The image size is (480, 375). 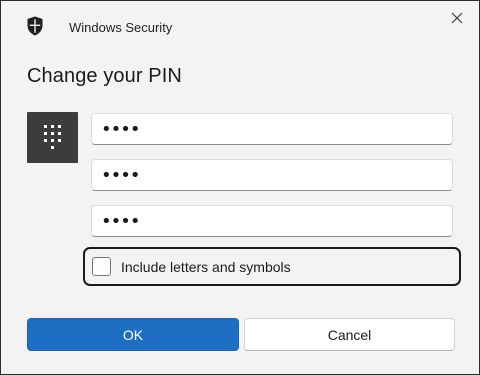 I want to click on confirm-pin-field, so click(x=272, y=221).